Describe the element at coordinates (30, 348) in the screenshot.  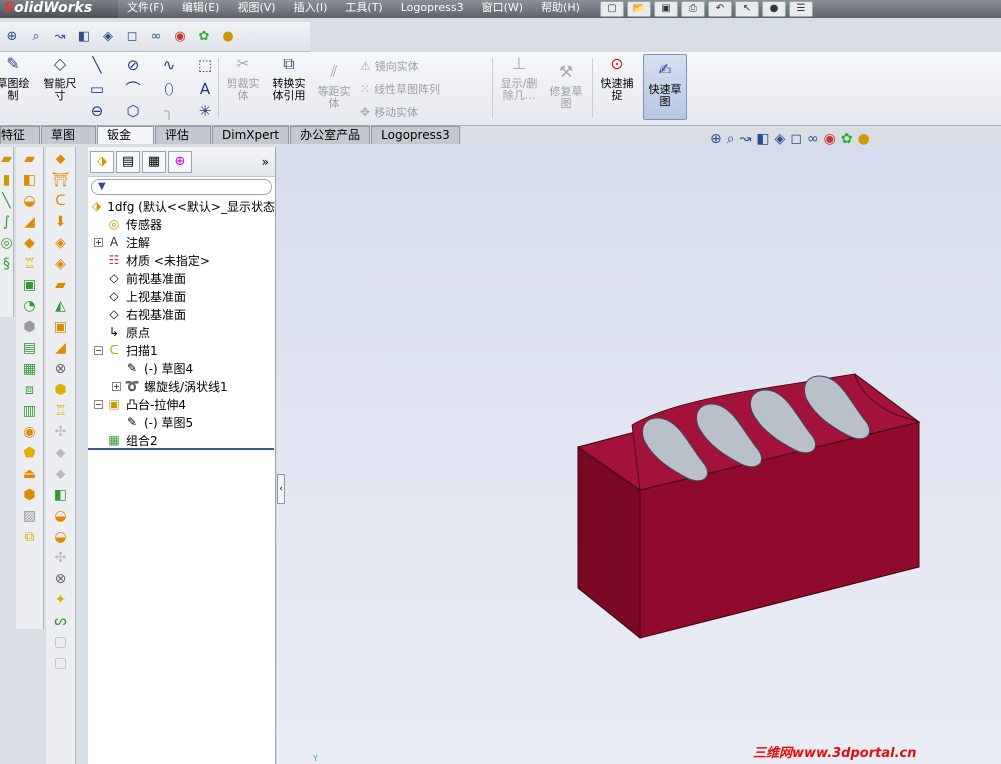
I see `draft-icon: ▤` at that location.